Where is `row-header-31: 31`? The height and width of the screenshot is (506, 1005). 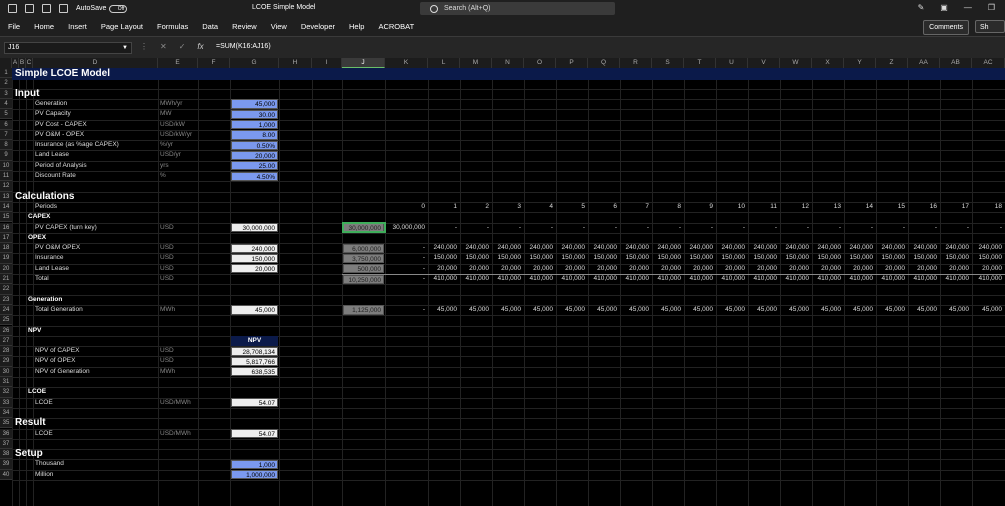 row-header-31: 31 is located at coordinates (6, 382).